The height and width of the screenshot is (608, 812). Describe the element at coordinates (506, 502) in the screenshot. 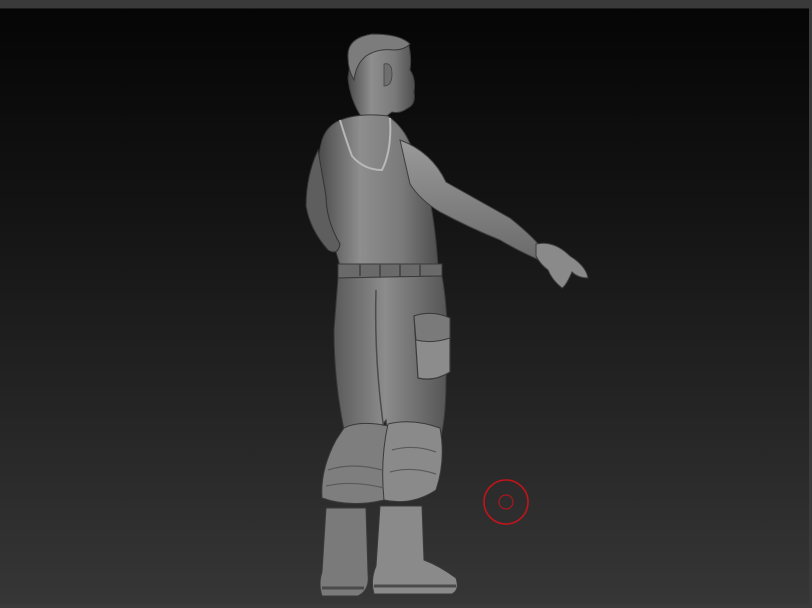

I see `brush-cursor-icon` at that location.